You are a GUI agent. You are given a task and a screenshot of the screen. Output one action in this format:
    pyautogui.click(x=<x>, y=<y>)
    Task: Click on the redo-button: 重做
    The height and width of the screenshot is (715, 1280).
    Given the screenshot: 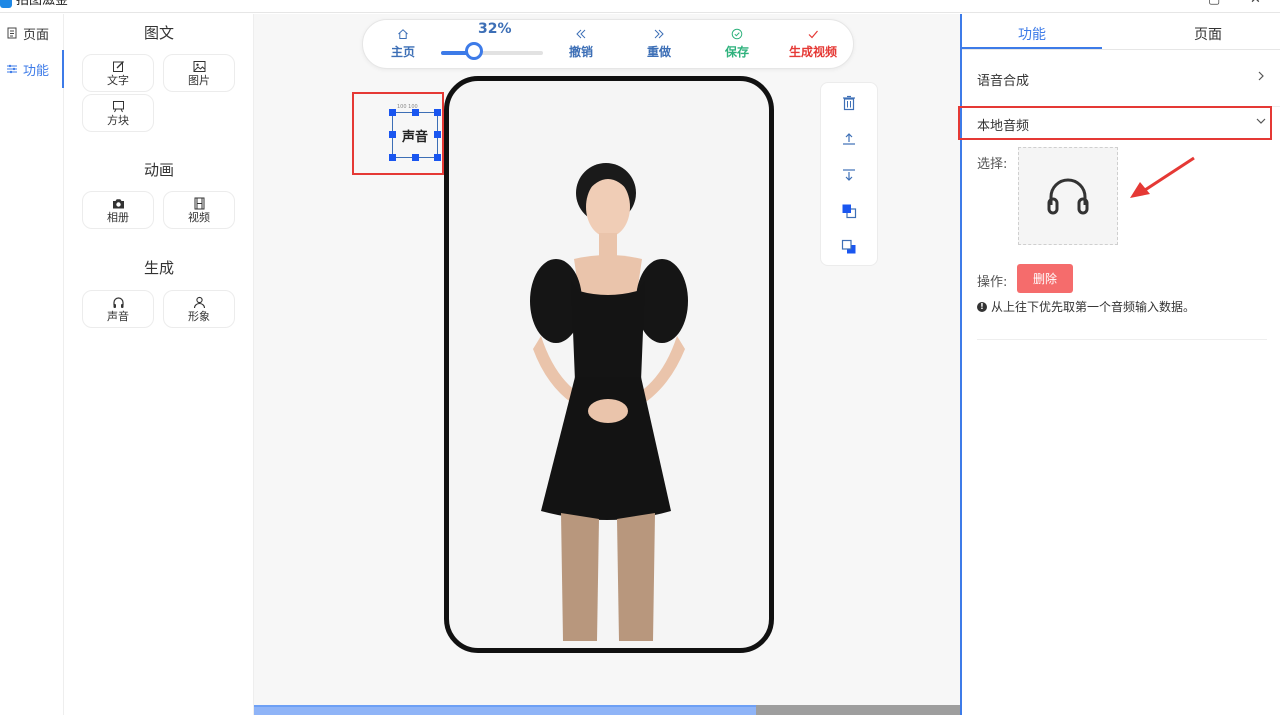 What is the action you would take?
    pyautogui.click(x=659, y=47)
    